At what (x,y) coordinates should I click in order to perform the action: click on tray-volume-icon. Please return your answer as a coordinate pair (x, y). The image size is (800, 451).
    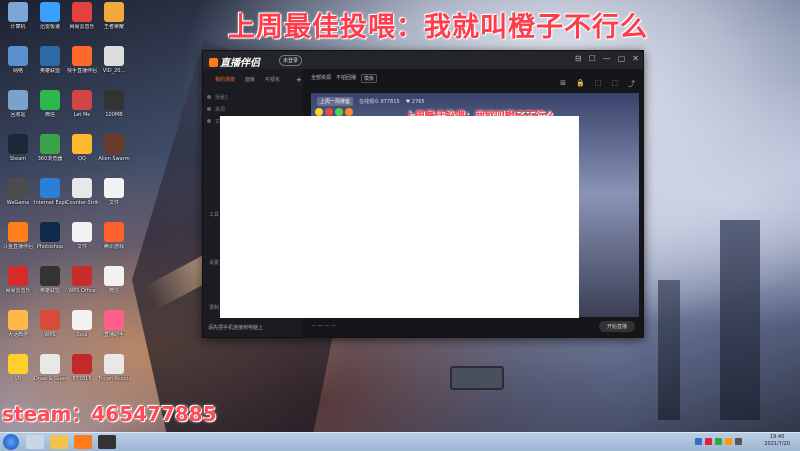
    Looking at the image, I should click on (738, 441).